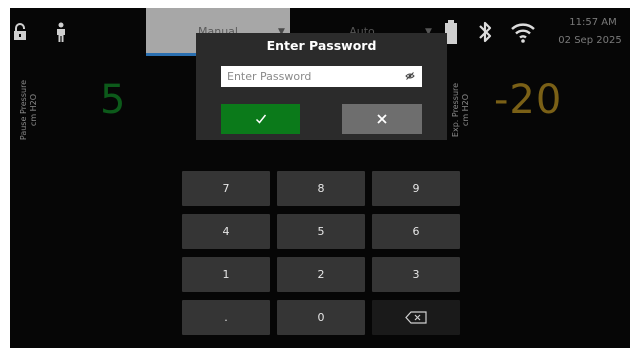 This screenshot has height=355, width=635. I want to click on confirm-button, so click(260, 119).